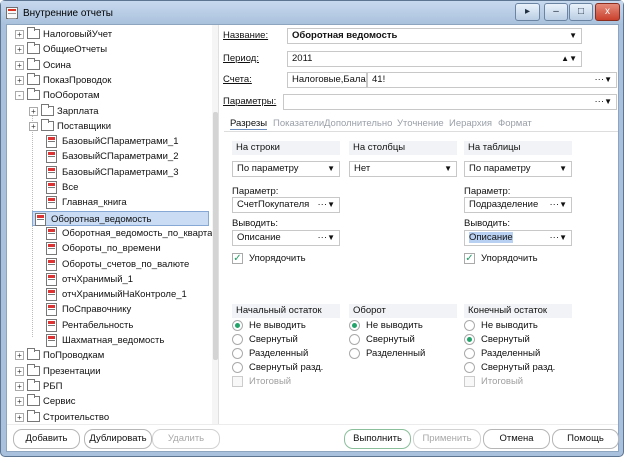 The height and width of the screenshot is (457, 624). What do you see at coordinates (118, 439) in the screenshot?
I see `duplicate-button: Дублировать` at bounding box center [118, 439].